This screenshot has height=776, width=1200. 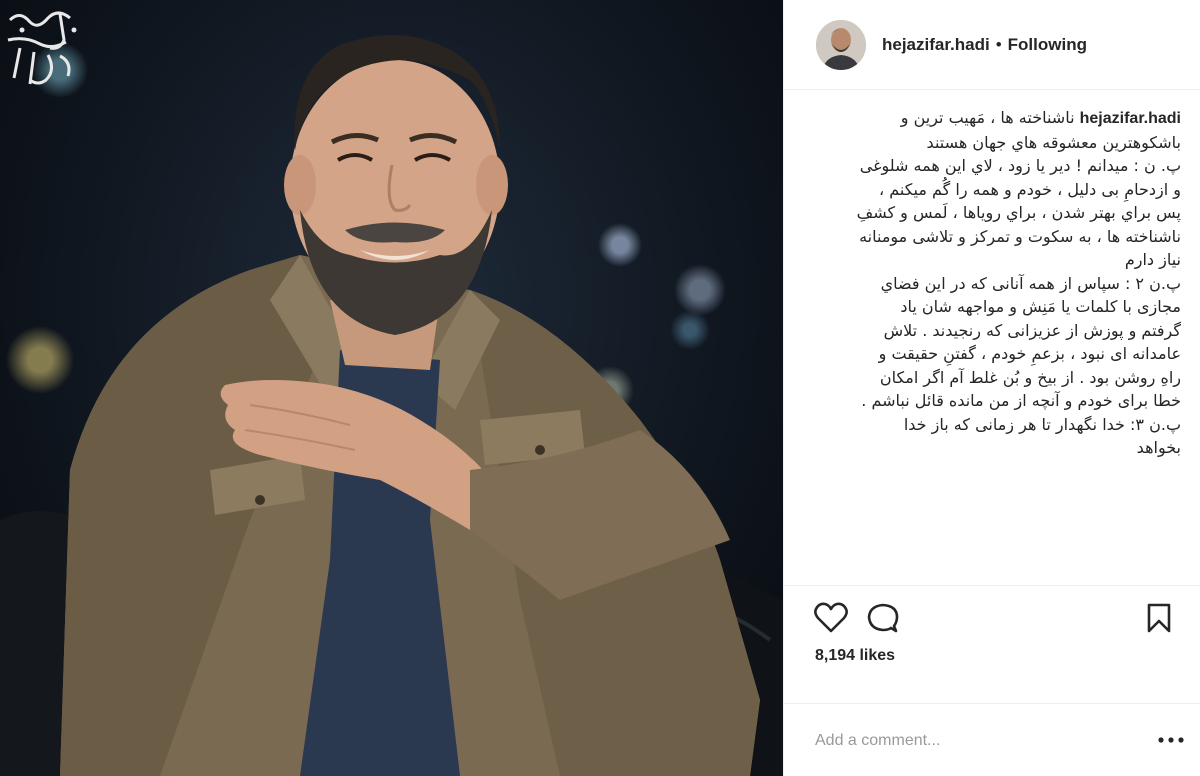 I want to click on bookmark-icon, so click(x=1159, y=618).